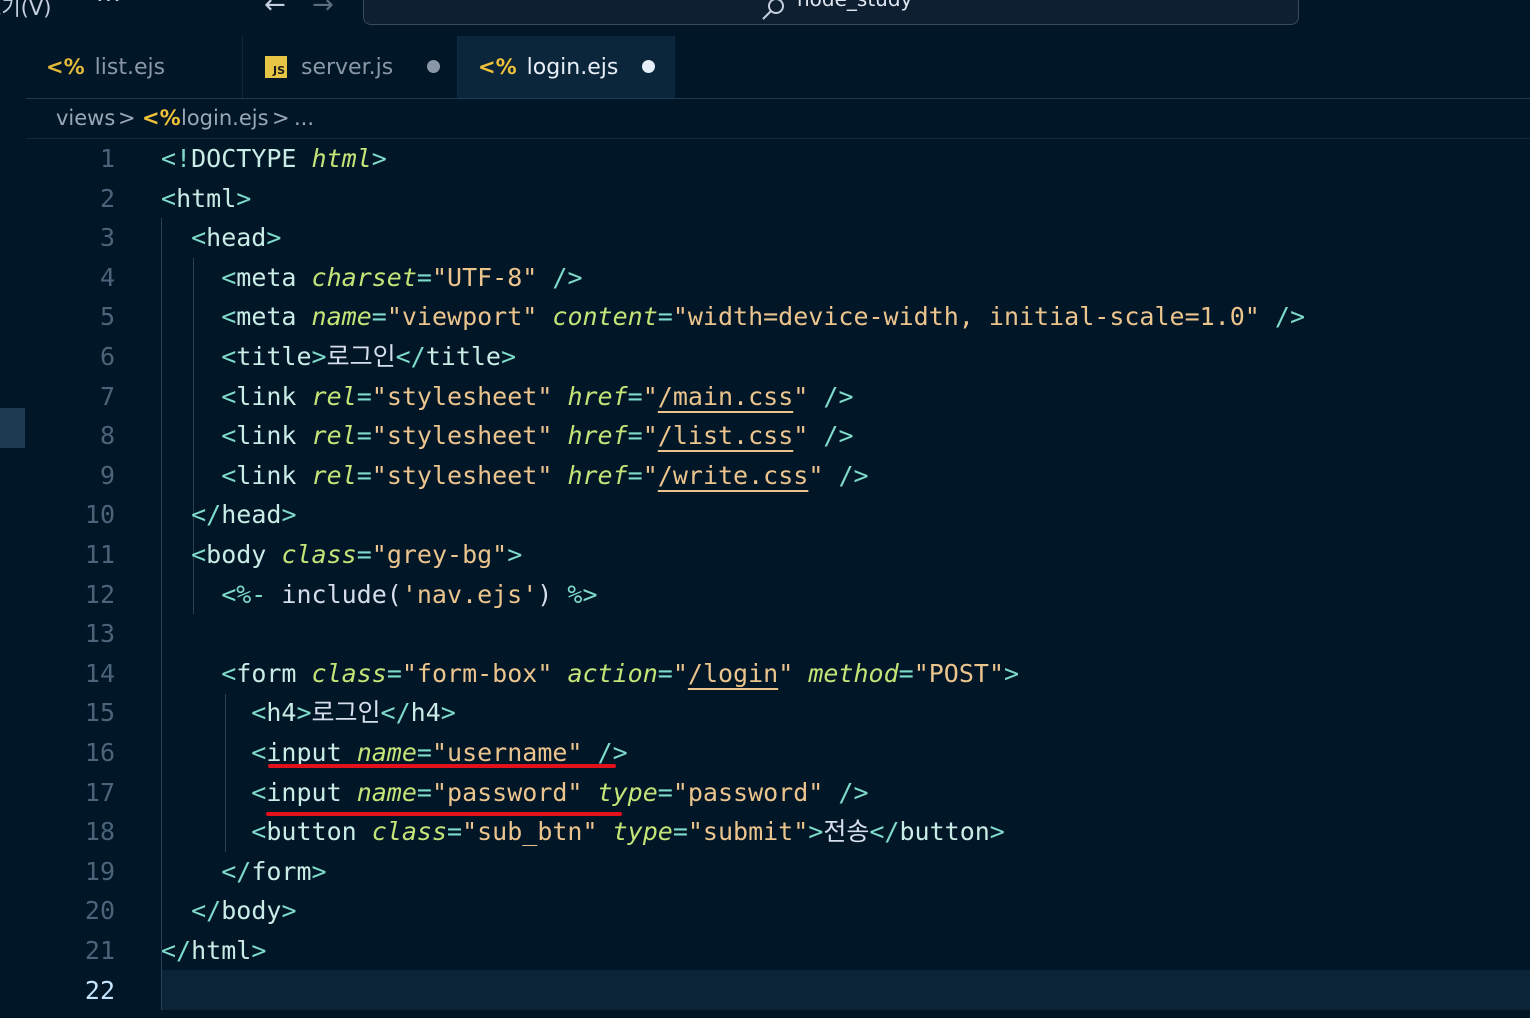 The height and width of the screenshot is (1018, 1530). I want to click on command-center-search: node_study, so click(831, 12).